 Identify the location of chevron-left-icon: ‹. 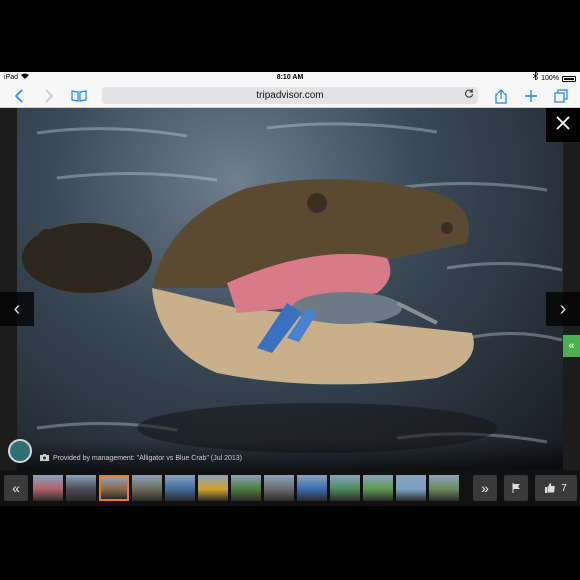
(17, 308).